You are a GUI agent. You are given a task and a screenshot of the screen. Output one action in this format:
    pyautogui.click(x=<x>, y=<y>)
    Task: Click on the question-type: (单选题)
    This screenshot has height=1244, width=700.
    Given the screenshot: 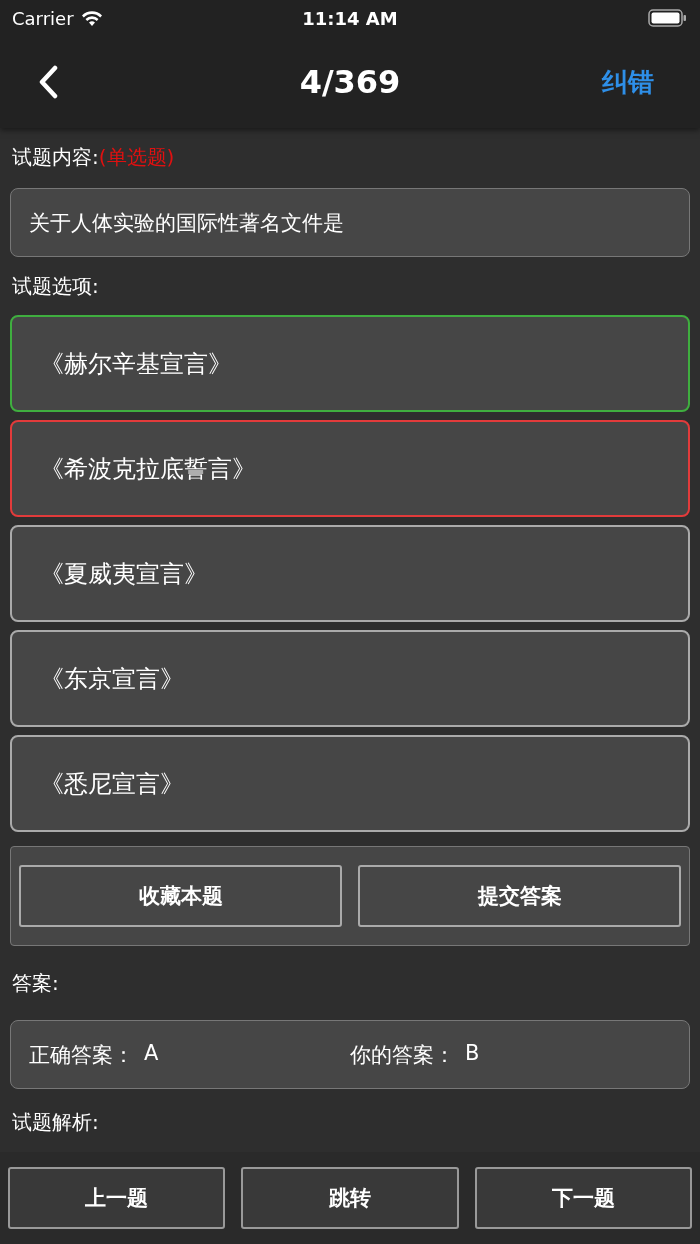 What is the action you would take?
    pyautogui.click(x=136, y=157)
    